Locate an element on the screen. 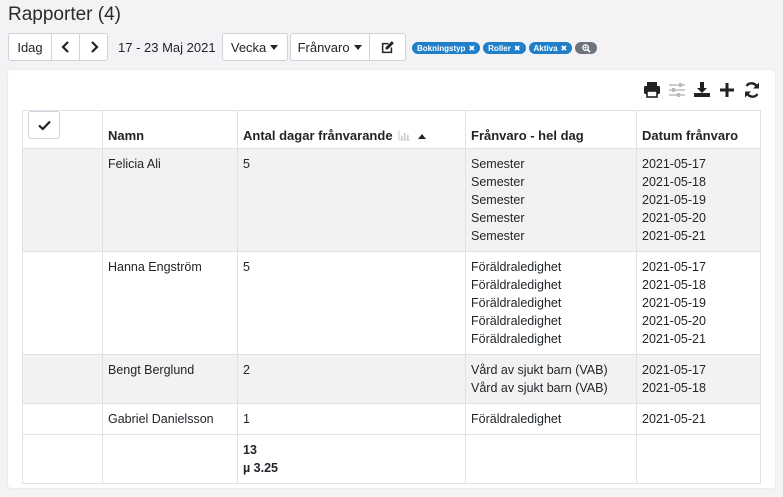  chevron-right-icon is located at coordinates (94, 47).